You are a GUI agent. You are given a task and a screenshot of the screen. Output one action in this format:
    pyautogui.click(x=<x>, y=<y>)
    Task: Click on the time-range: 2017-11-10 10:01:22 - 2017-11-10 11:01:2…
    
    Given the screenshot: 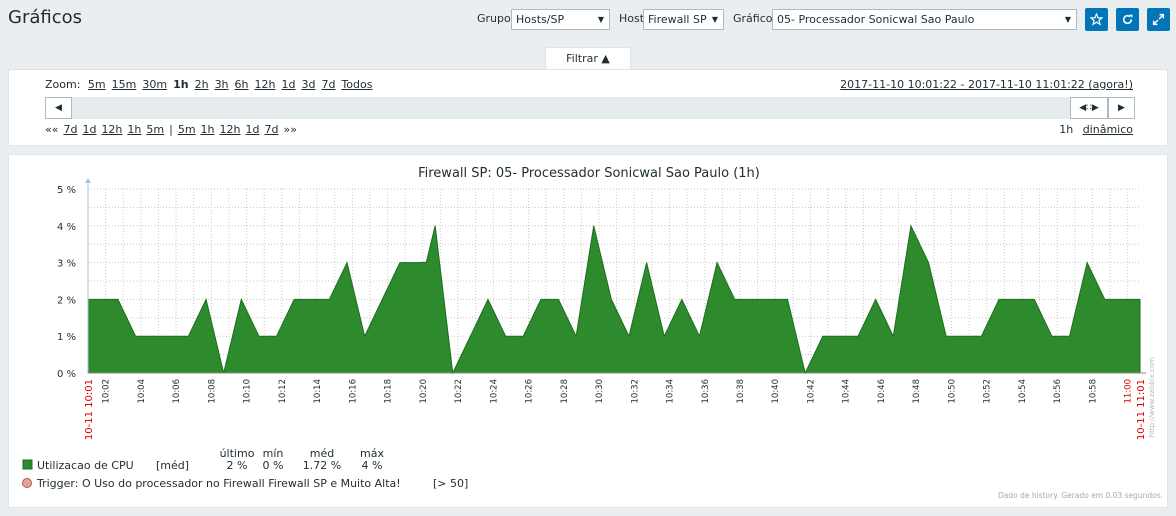 What is the action you would take?
    pyautogui.click(x=986, y=84)
    